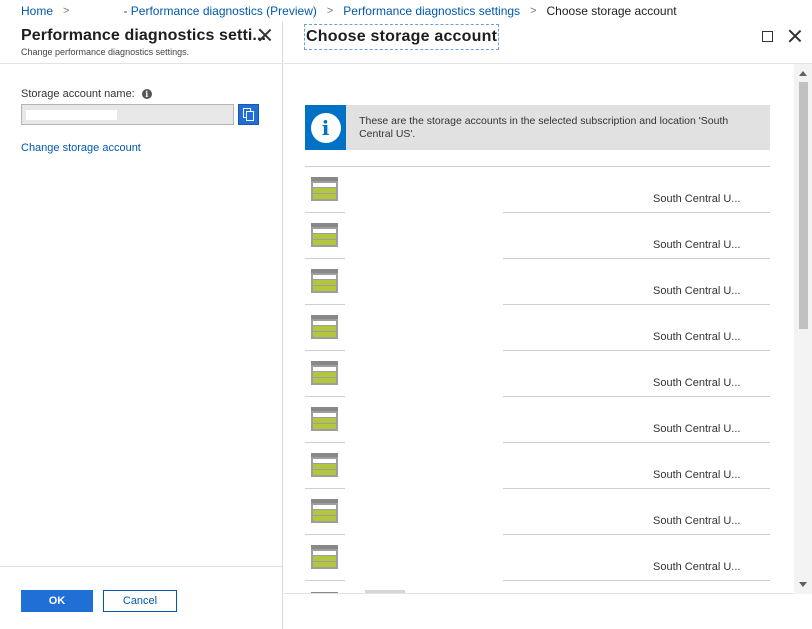  Describe the element at coordinates (105, 52) in the screenshot. I see `settings-blade-subtitle: Change performance diagnostics settings.` at that location.